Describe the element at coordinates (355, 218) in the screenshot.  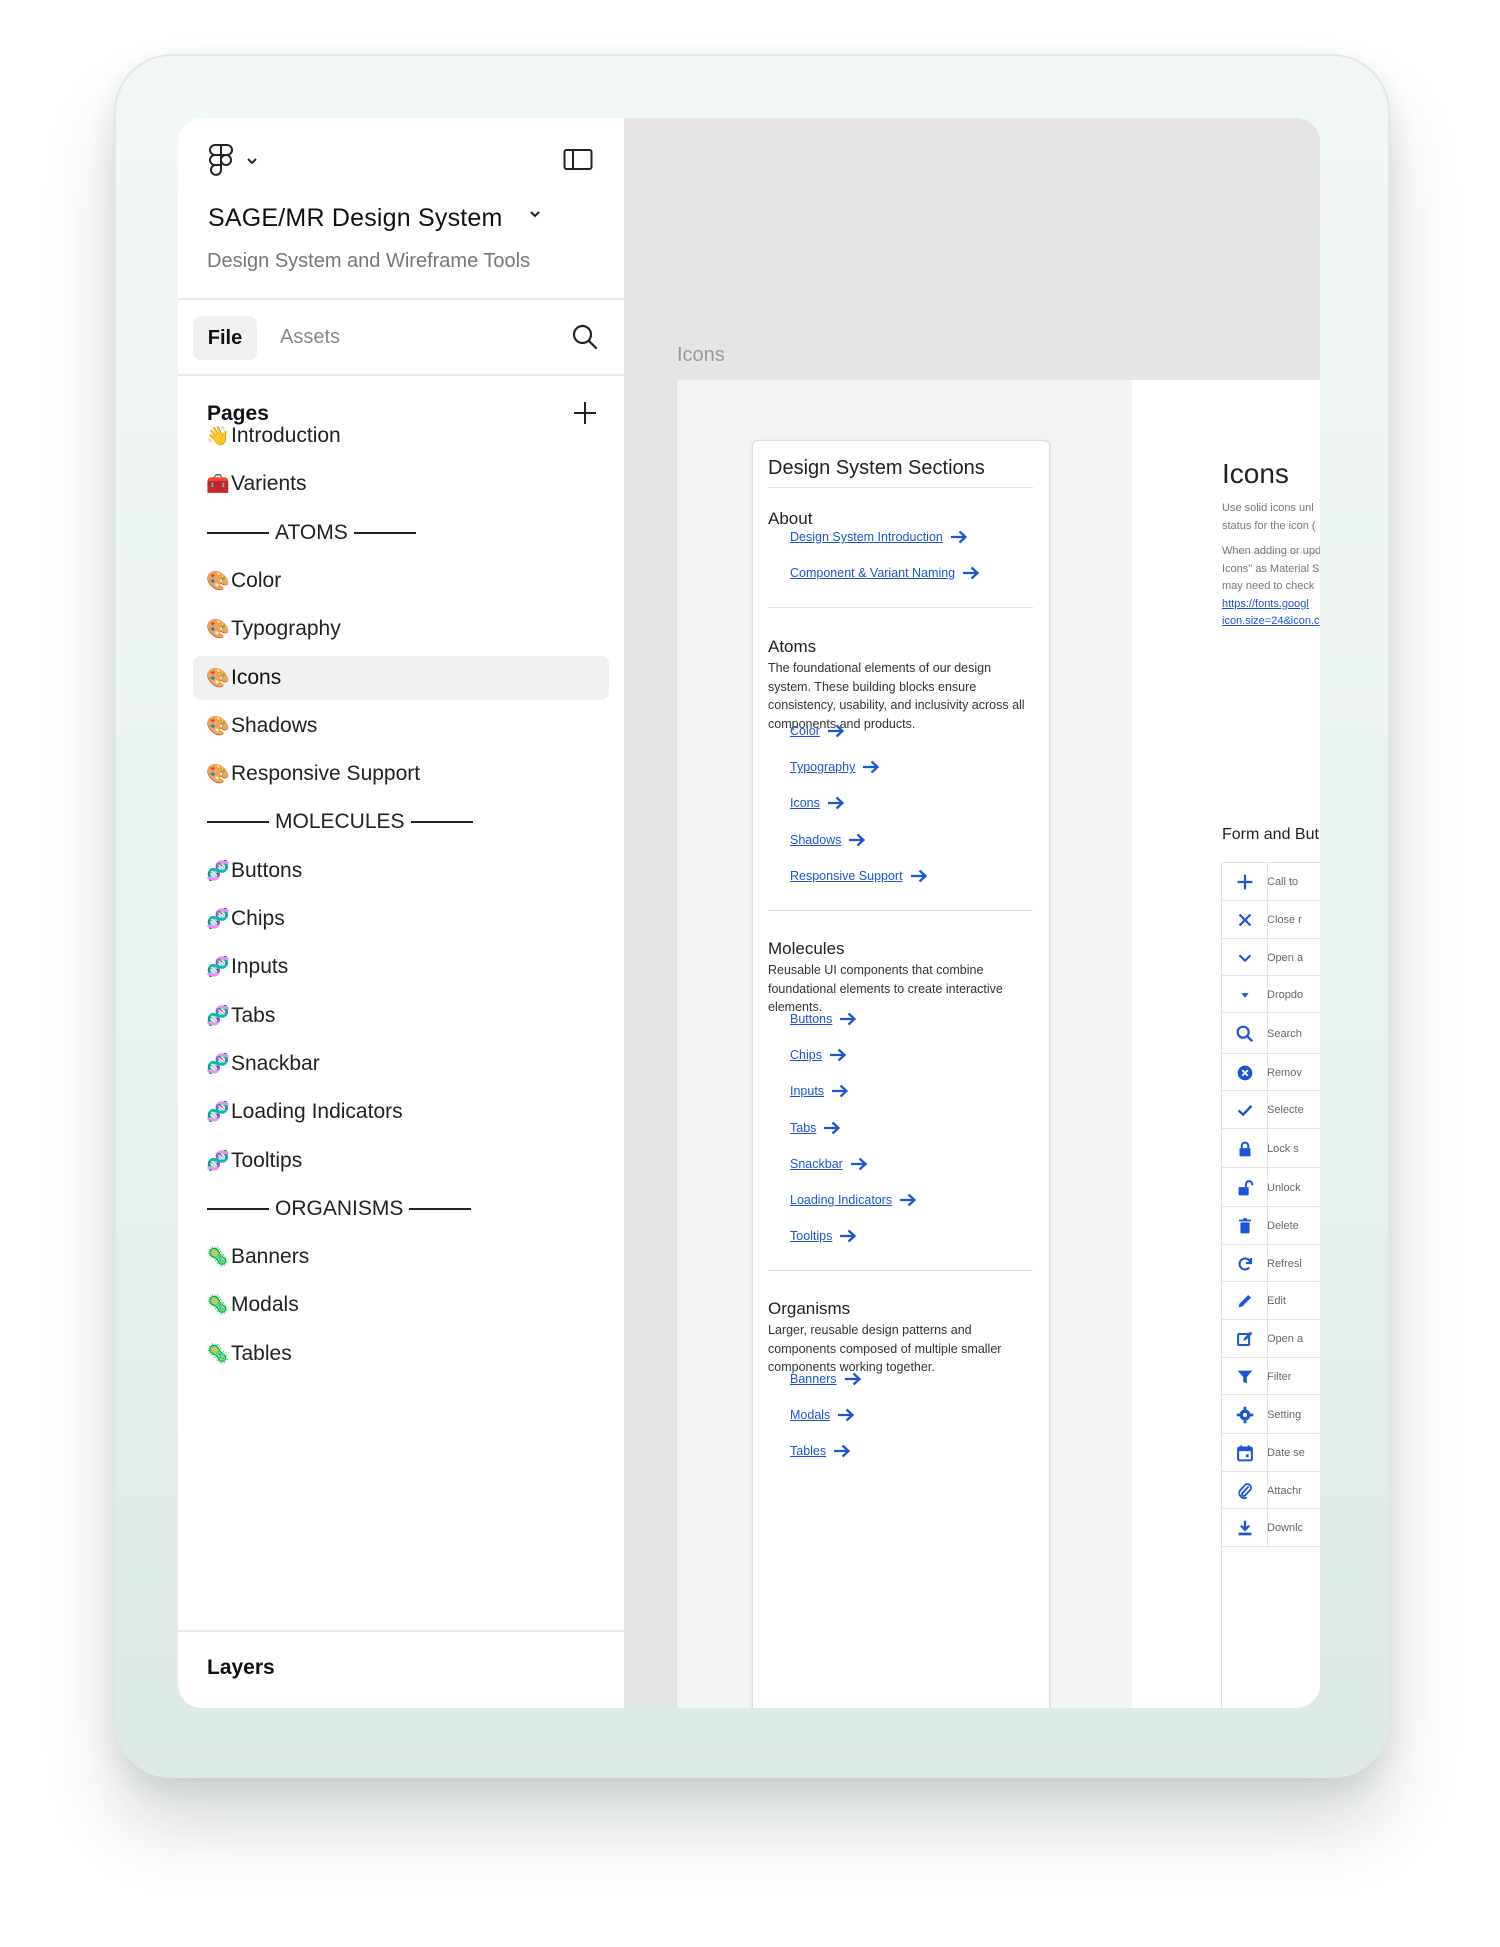
I see `project-title: SAGE/MR Design System` at that location.